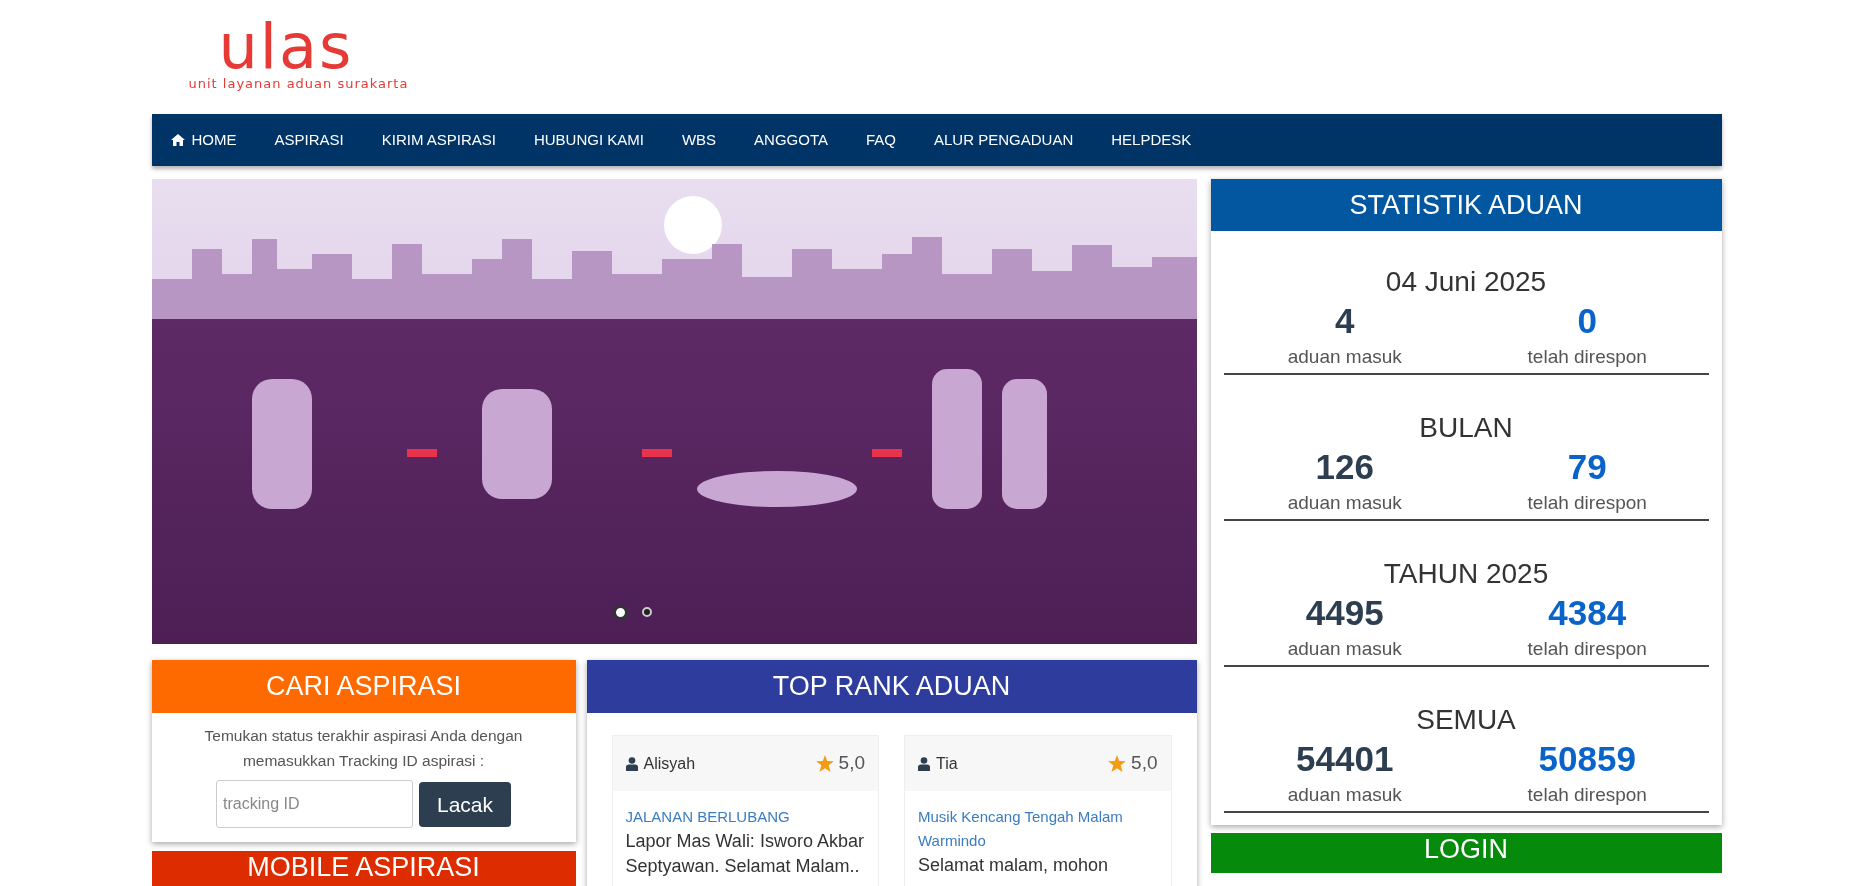 The image size is (1873, 886). I want to click on nav-link: ALUR PENGADUAN, so click(1004, 140).